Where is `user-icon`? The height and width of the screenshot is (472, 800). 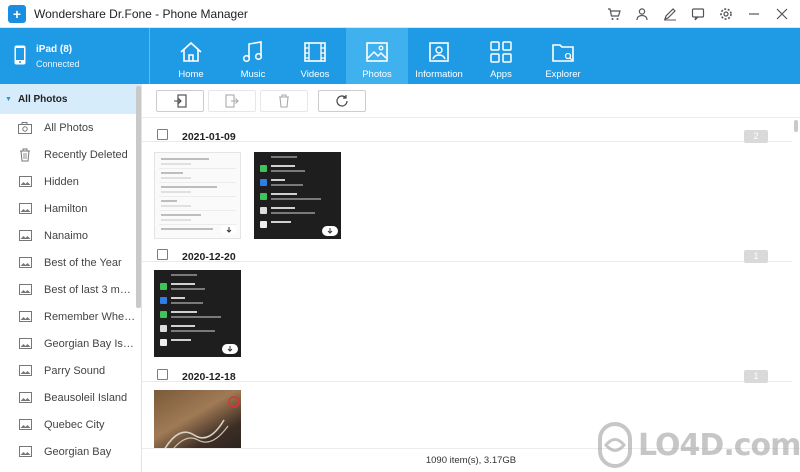 user-icon is located at coordinates (642, 14).